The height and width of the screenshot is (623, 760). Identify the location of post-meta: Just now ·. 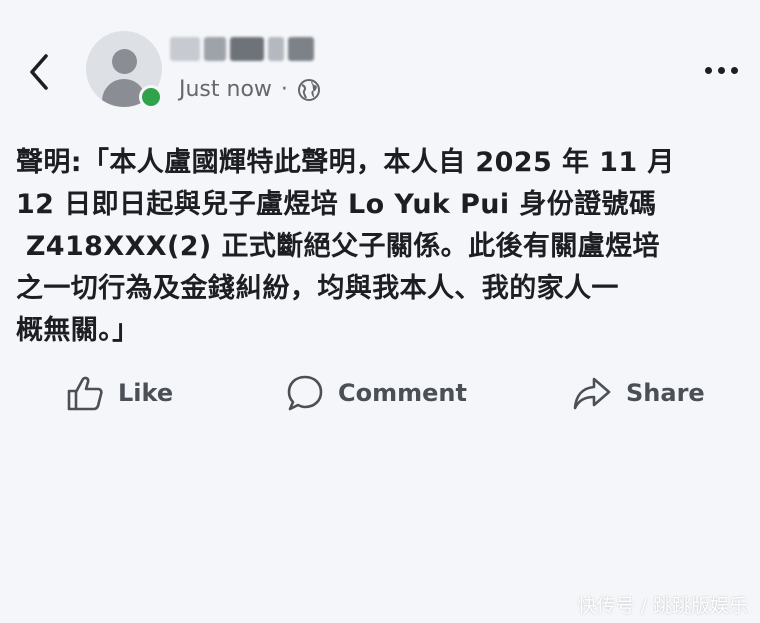
(250, 89).